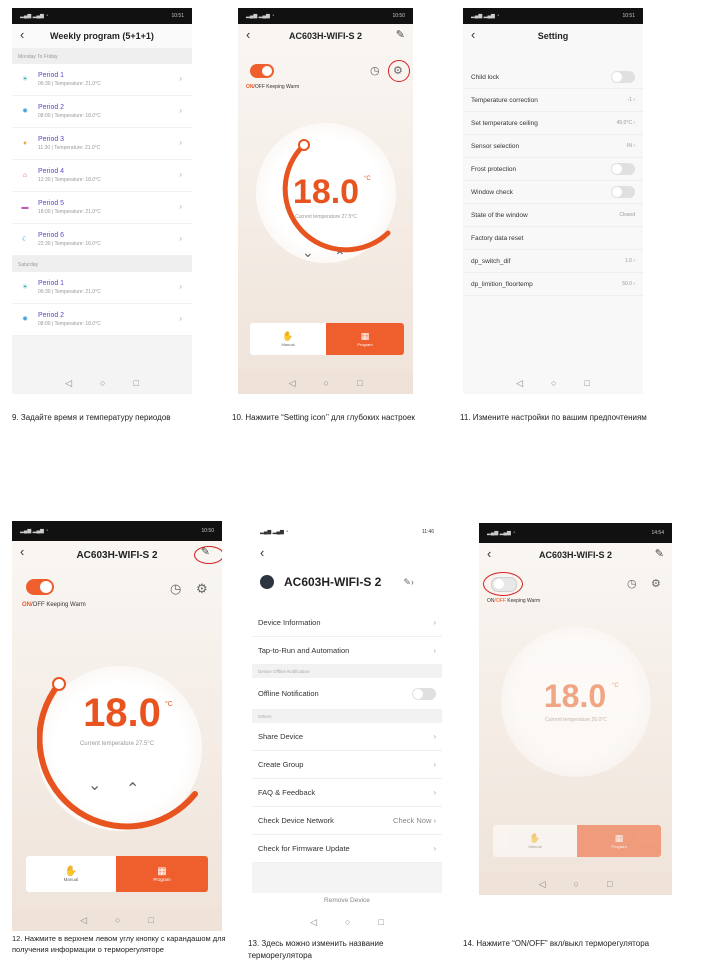 The width and height of the screenshot is (702, 973). I want to click on period-row: ♦ Period 3 11:30 | Temperature: 21.0°C ›, so click(102, 144).